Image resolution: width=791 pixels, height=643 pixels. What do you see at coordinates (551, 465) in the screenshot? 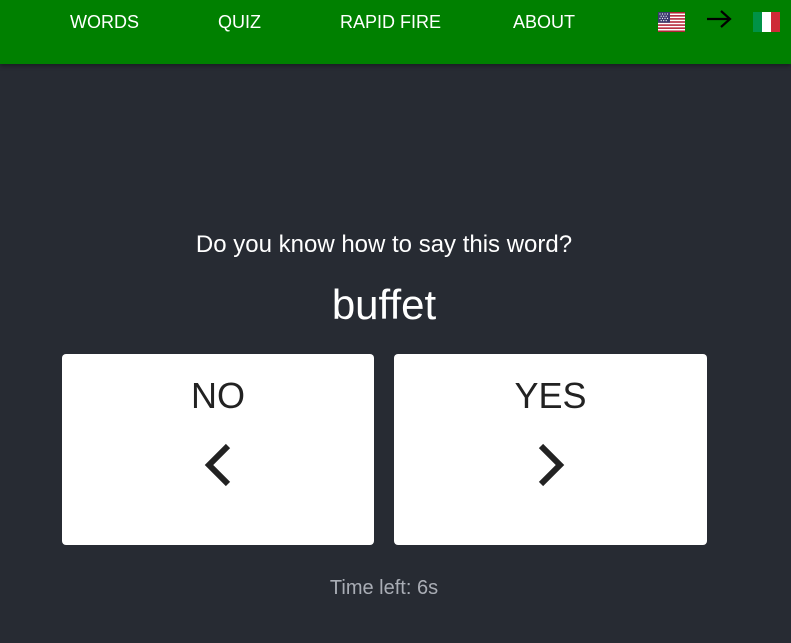
I see `chevron-right-icon` at bounding box center [551, 465].